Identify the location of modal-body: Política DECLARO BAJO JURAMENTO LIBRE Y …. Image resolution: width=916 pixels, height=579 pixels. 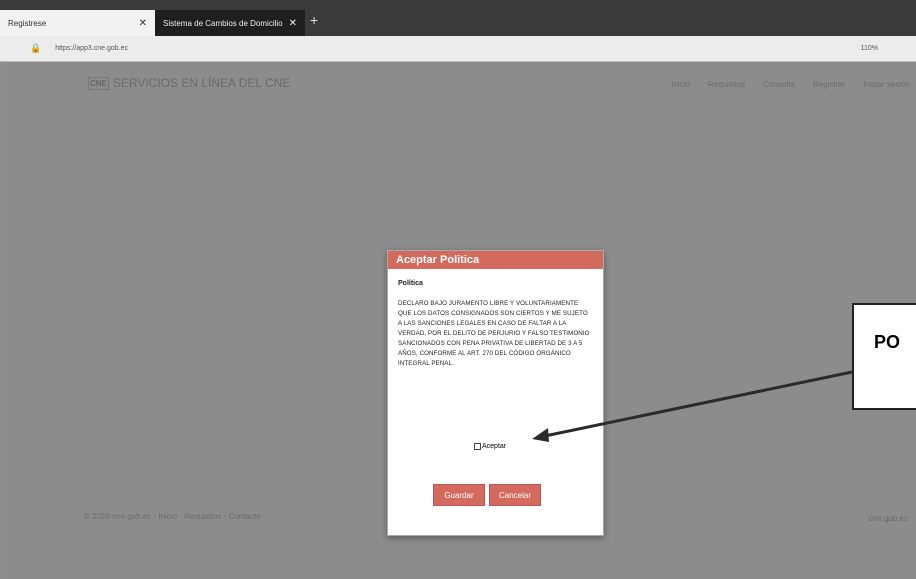
(495, 324).